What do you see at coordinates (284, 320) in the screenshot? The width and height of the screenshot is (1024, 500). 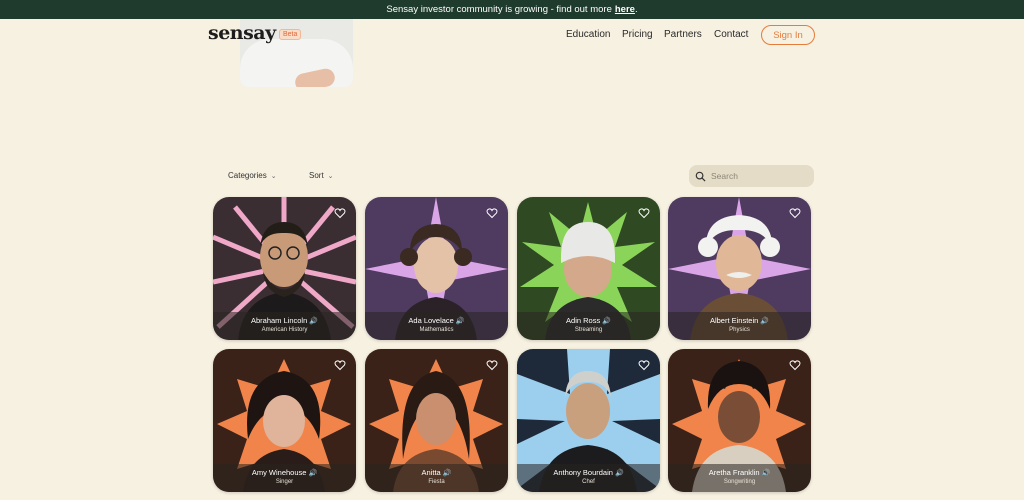 I see `card-name: Abraham Lincoln 🔊` at bounding box center [284, 320].